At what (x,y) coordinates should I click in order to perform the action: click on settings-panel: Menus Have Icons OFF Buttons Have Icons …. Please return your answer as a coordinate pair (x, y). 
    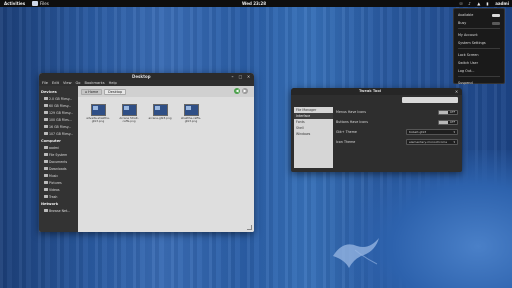
    Looking at the image, I should click on (397, 137).